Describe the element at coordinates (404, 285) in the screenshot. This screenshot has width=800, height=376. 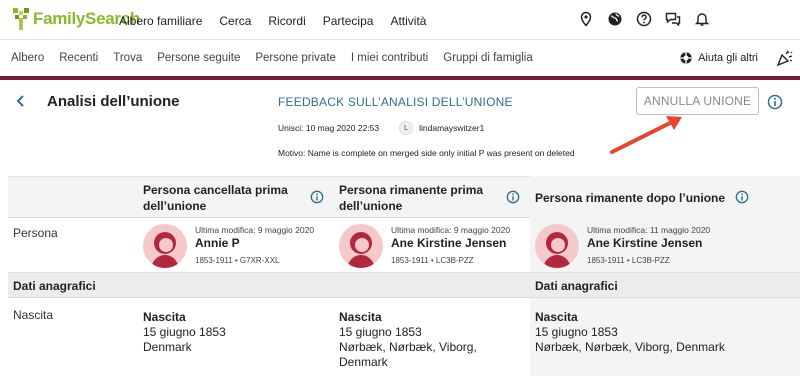
I see `vitals-section-row: Dati anagrafici Dati anagrafici` at that location.